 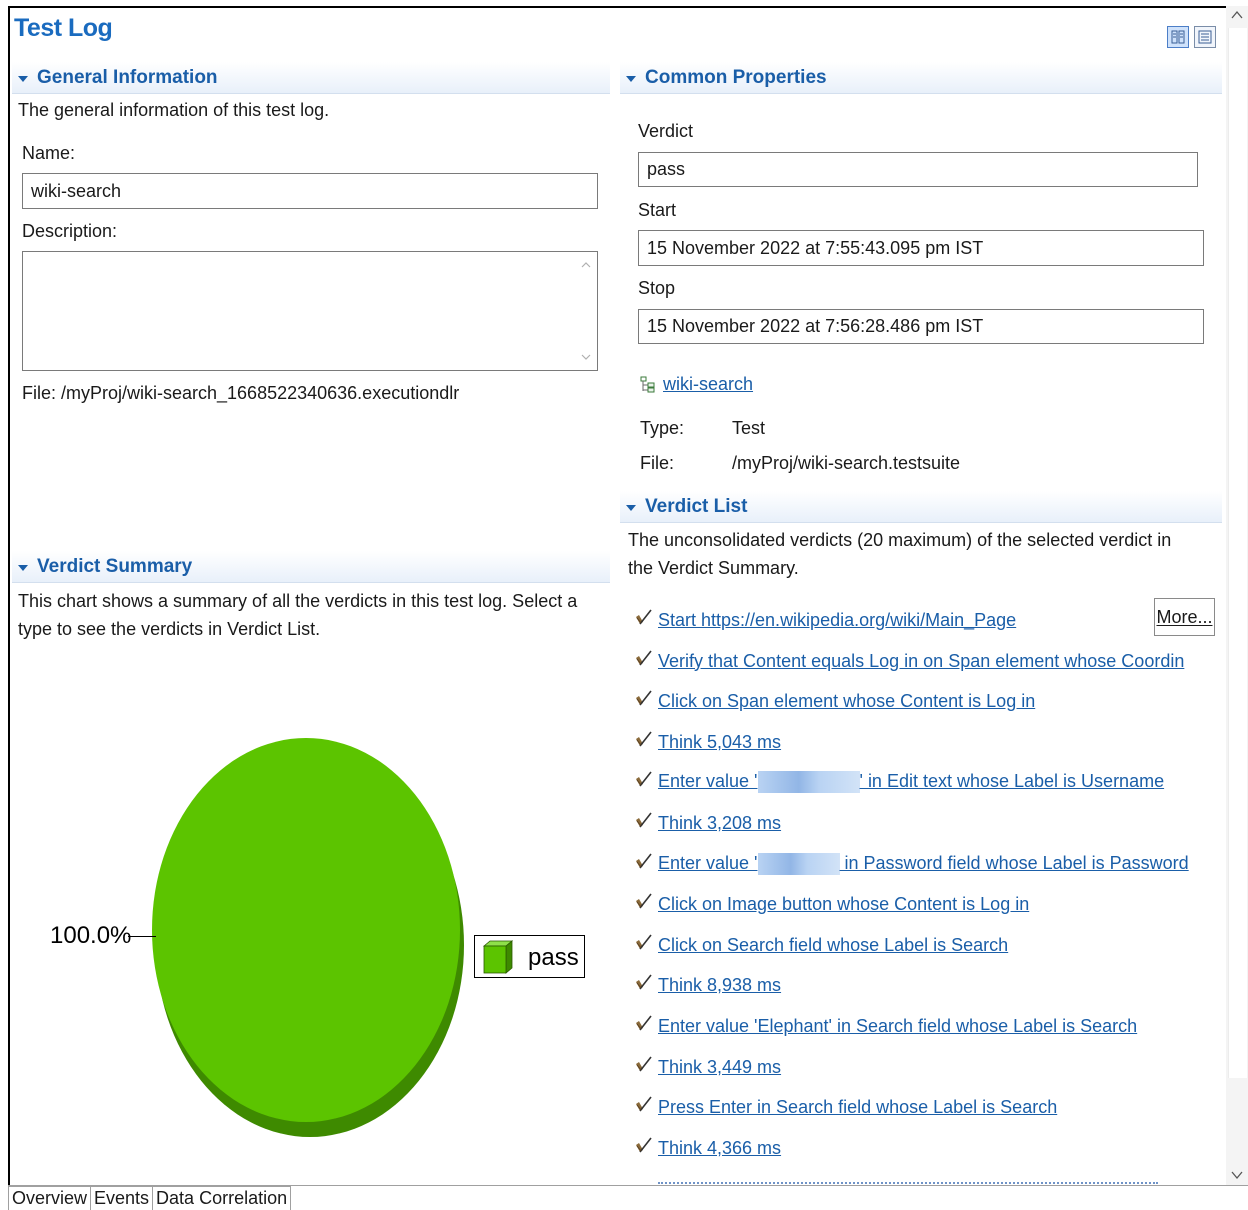 I want to click on tab-data-correlation: Data Correlation, so click(x=222, y=1198).